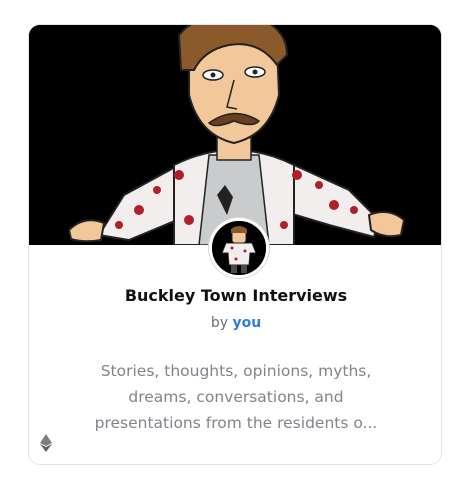 The height and width of the screenshot is (491, 474). Describe the element at coordinates (236, 371) in the screenshot. I see `description-line: Stories, thoughts, opinions, myths,` at that location.